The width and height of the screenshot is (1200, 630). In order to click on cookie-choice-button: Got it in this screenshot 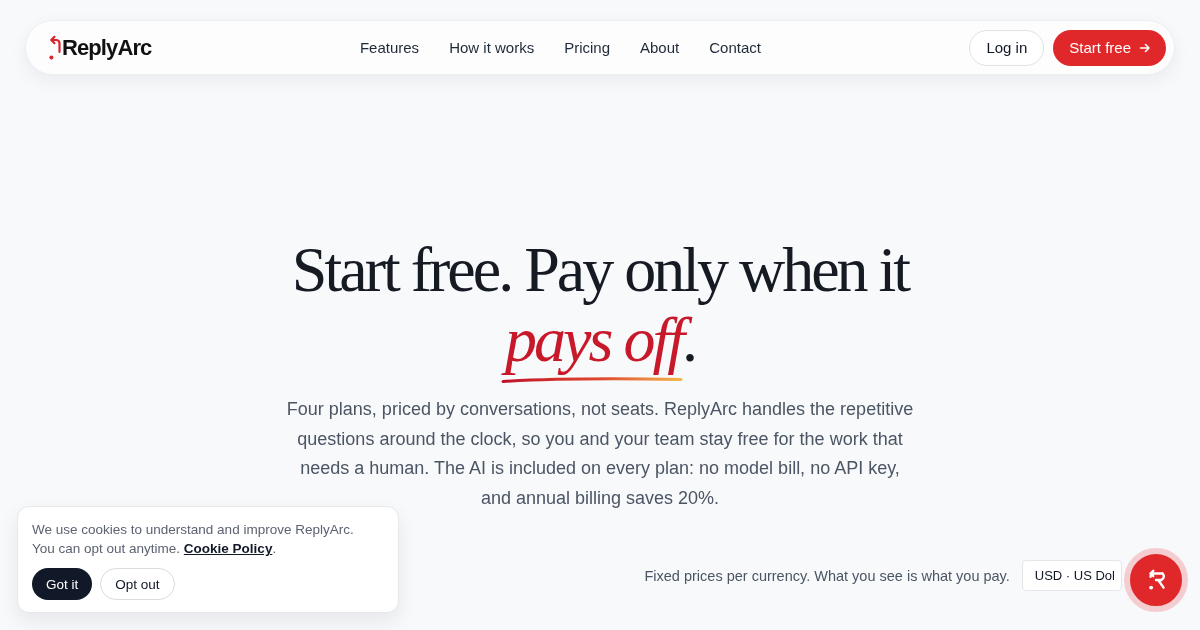, I will do `click(62, 584)`.